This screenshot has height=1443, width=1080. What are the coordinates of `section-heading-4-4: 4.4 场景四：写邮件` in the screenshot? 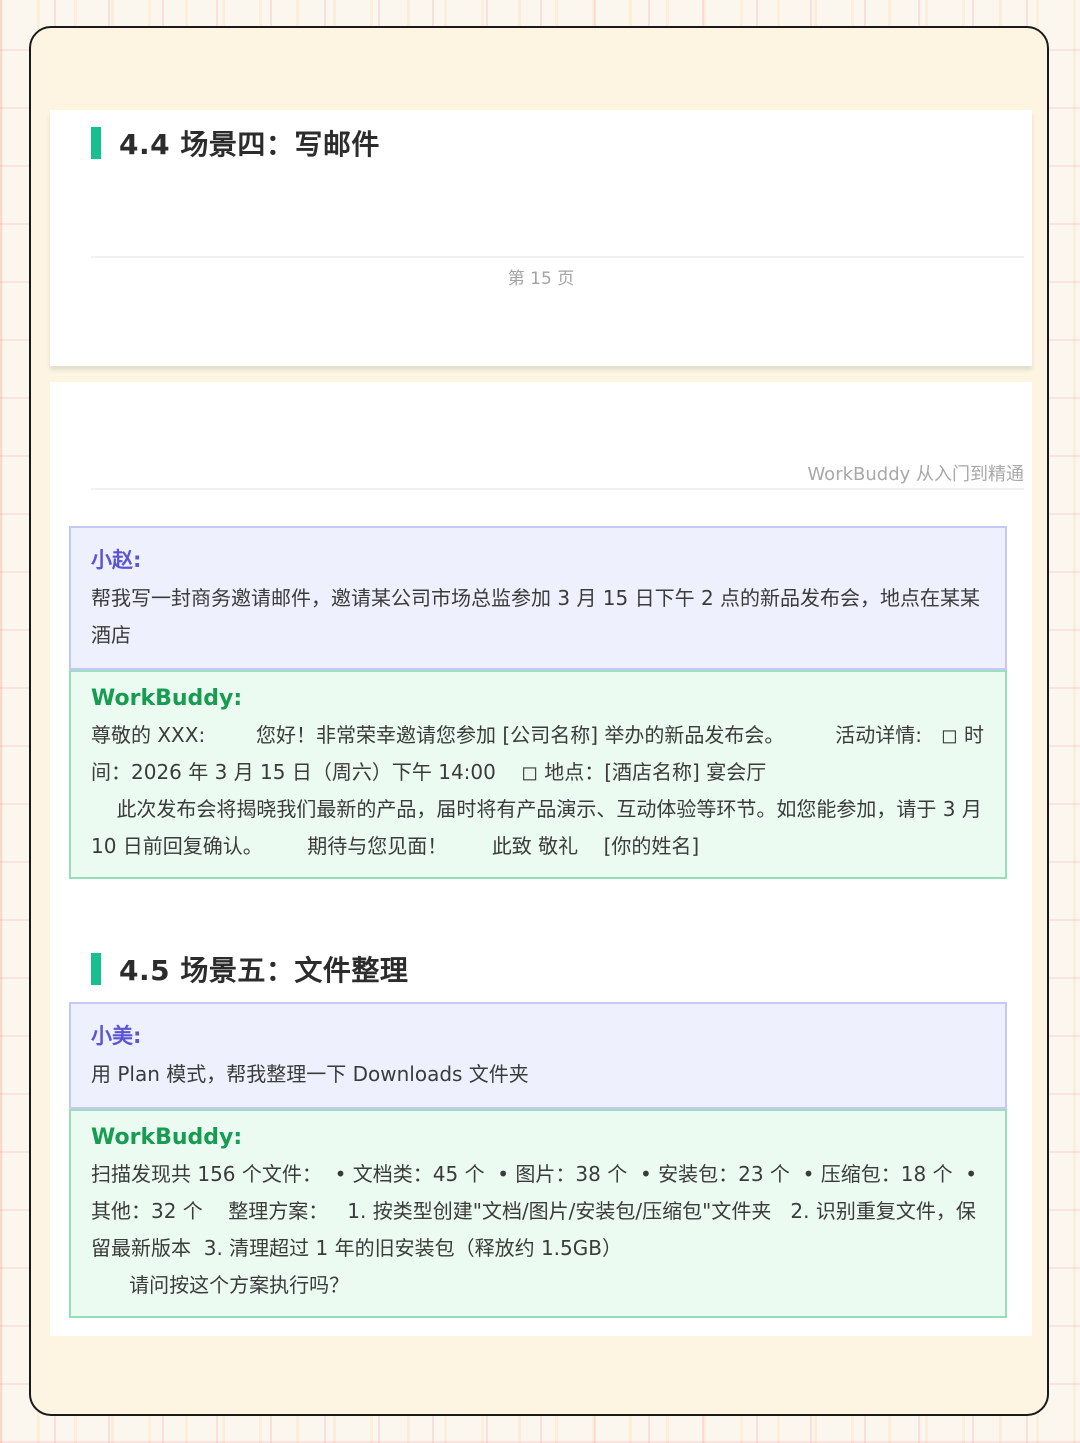 It's located at (235, 143).